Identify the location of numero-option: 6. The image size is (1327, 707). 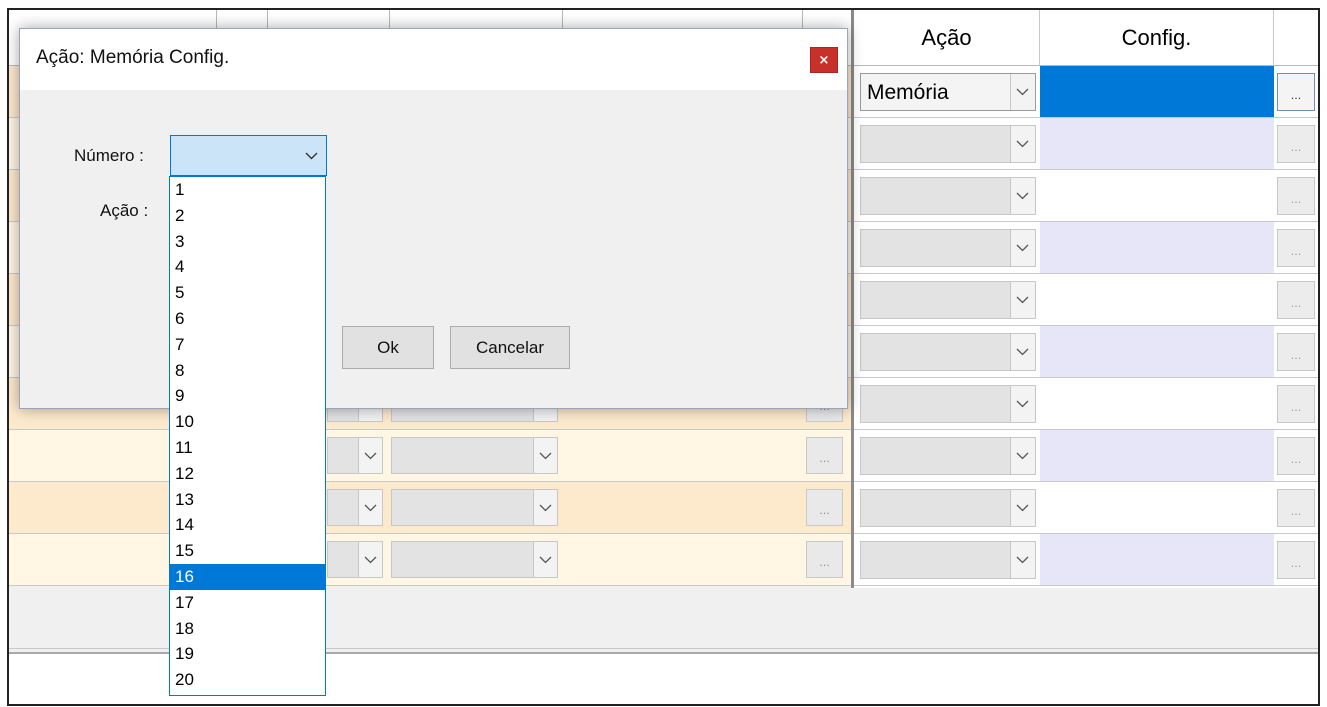
(247, 319).